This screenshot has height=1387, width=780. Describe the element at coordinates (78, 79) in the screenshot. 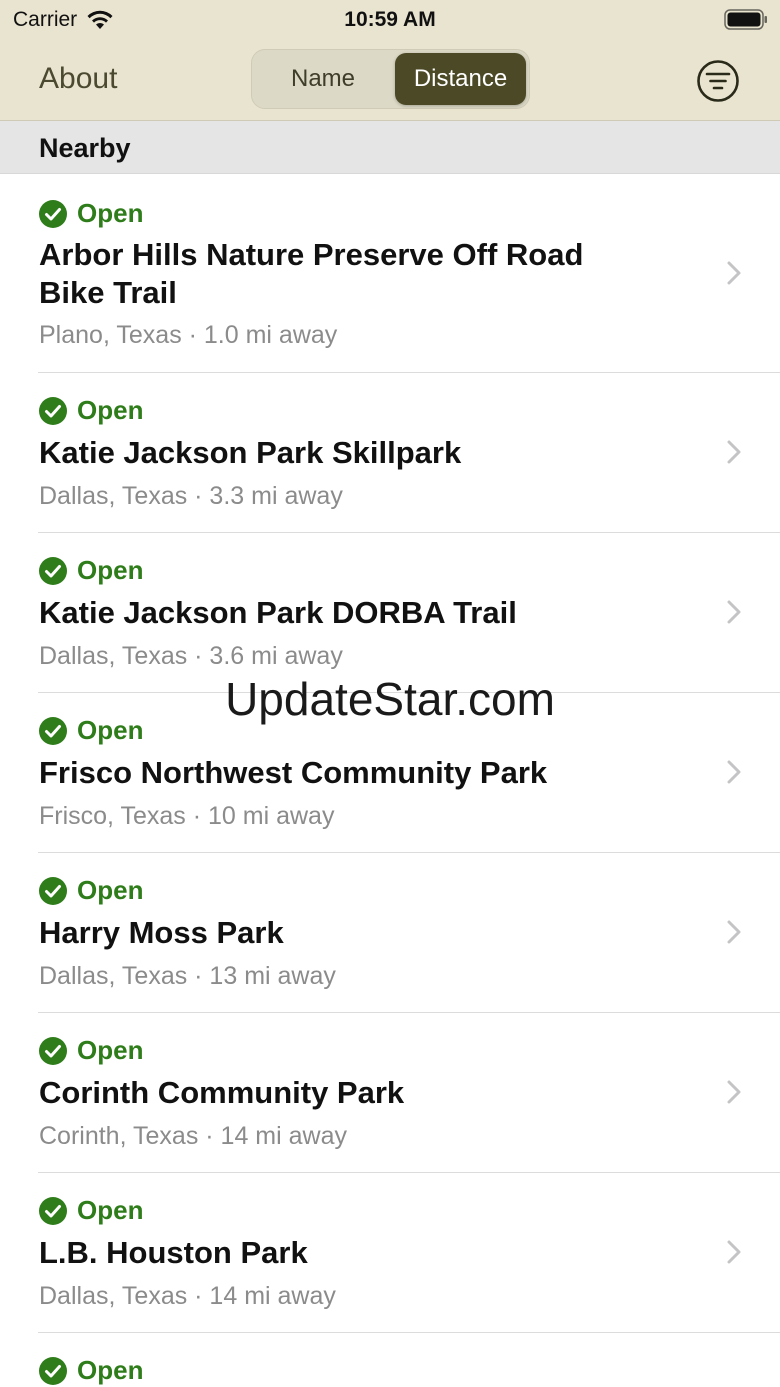

I see `about-button: About` at that location.